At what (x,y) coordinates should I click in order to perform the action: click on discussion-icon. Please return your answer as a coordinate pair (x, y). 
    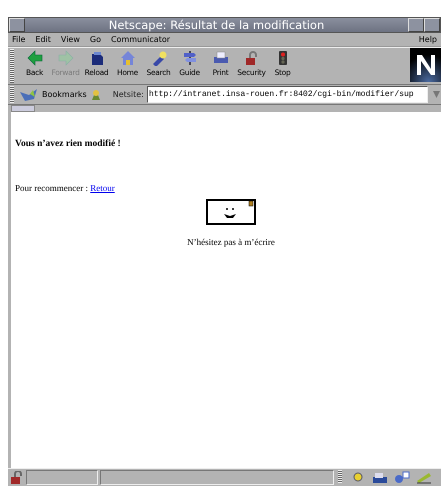
    Looking at the image, I should click on (402, 477).